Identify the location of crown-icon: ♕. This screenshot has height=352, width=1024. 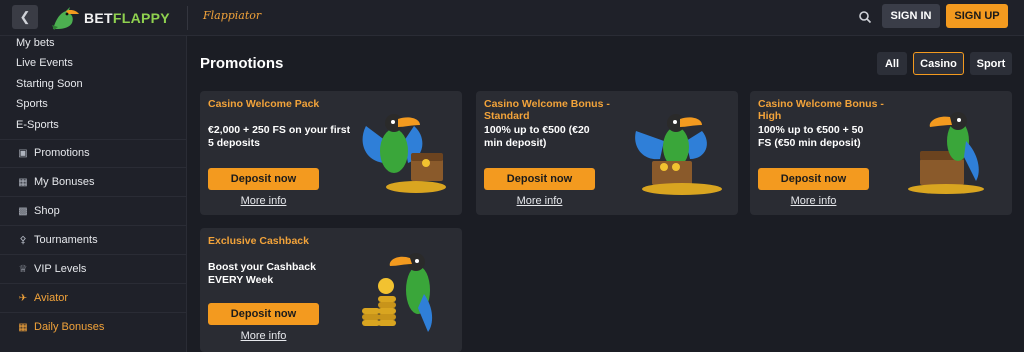
(23, 269).